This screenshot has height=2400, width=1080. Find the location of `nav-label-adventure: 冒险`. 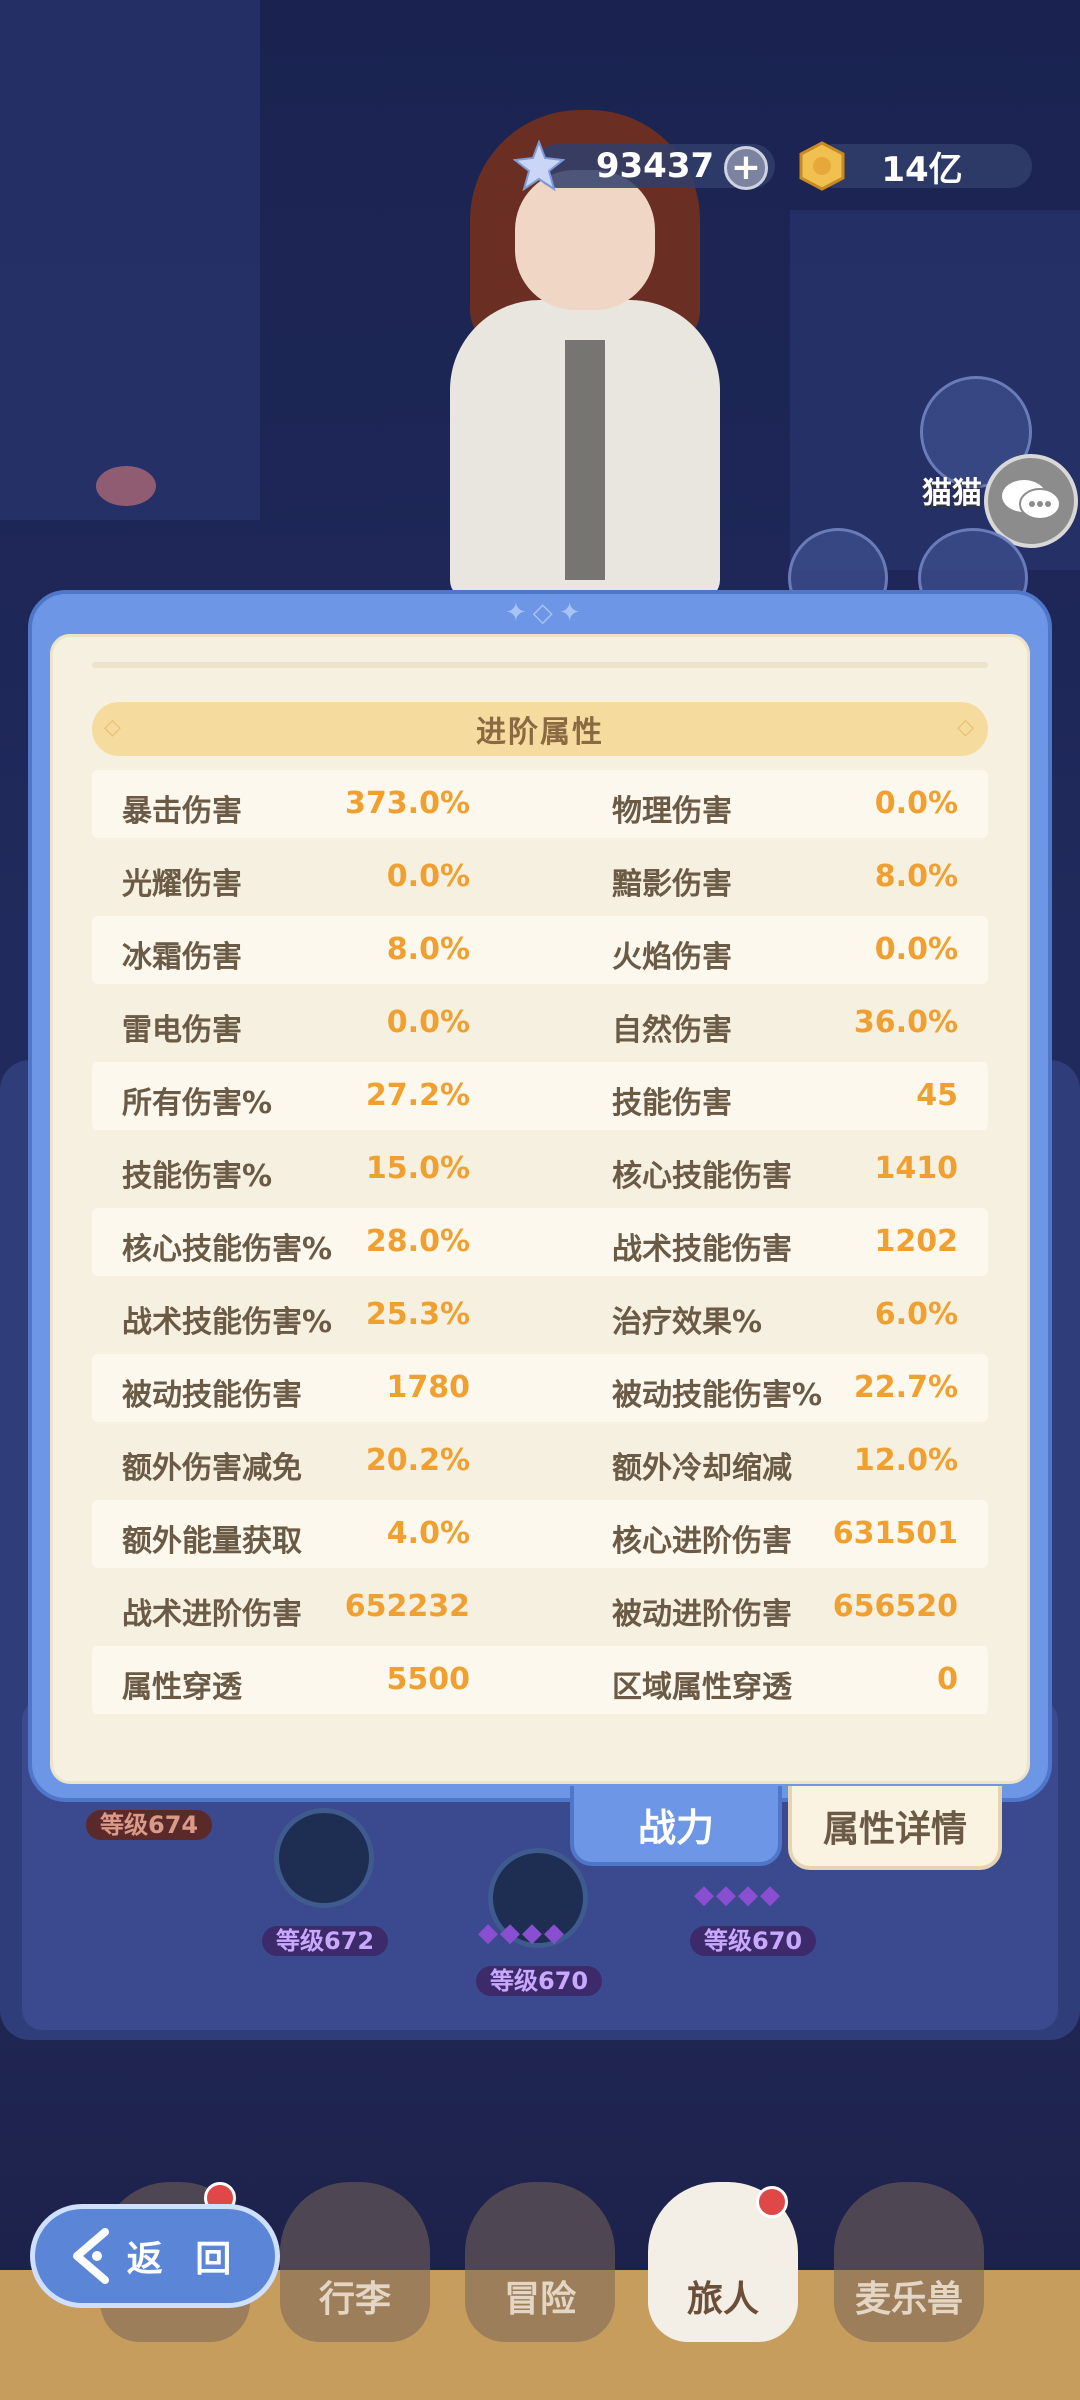

nav-label-adventure: 冒险 is located at coordinates (539, 2299).